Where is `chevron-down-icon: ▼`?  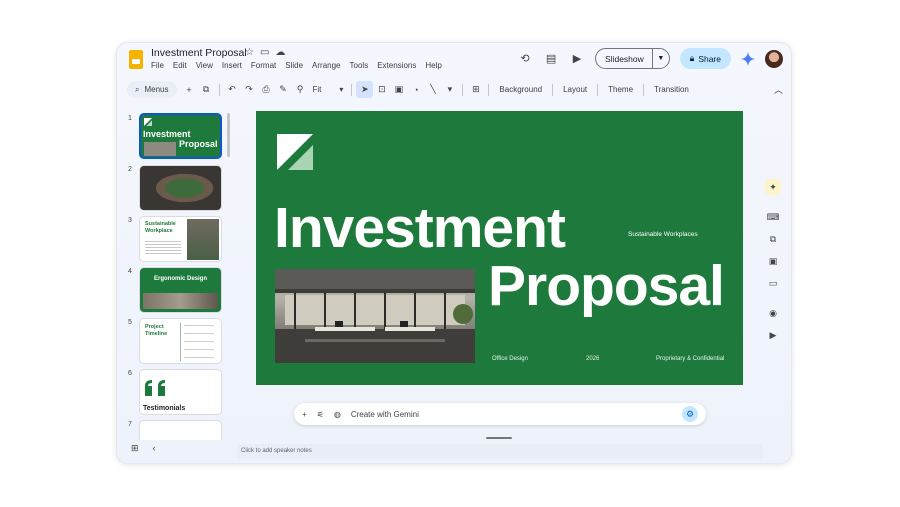
chevron-down-icon: ▼ is located at coordinates (661, 58).